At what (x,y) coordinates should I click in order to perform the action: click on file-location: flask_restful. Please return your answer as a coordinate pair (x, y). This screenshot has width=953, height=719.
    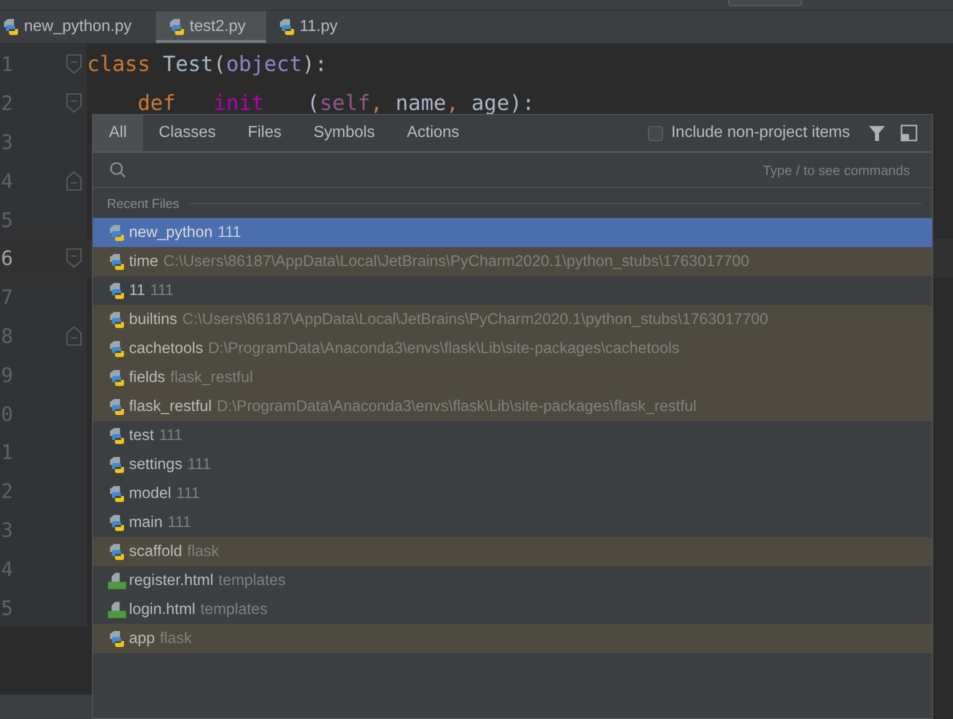
    Looking at the image, I should click on (211, 377).